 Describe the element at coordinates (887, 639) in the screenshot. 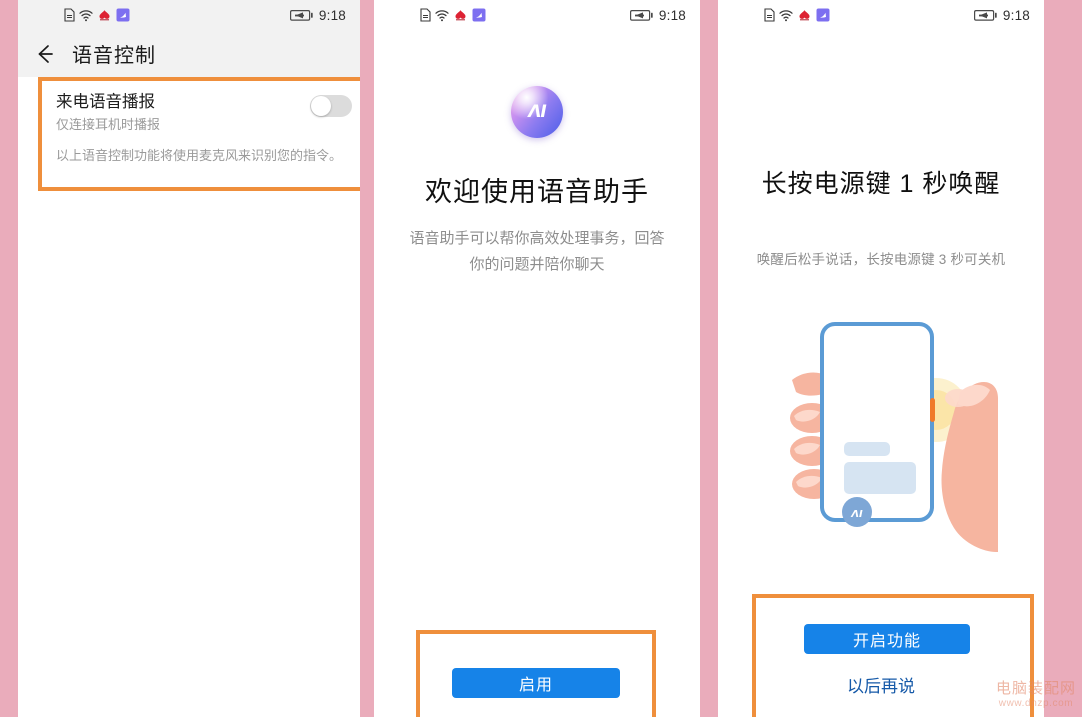

I see `enable-feature-button: 开启功能` at that location.